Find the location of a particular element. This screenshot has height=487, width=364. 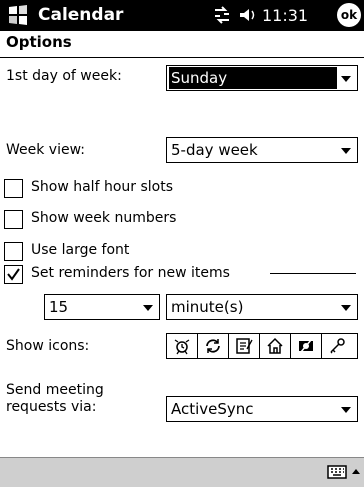

reminder-amount-select: 15 is located at coordinates (102, 307).